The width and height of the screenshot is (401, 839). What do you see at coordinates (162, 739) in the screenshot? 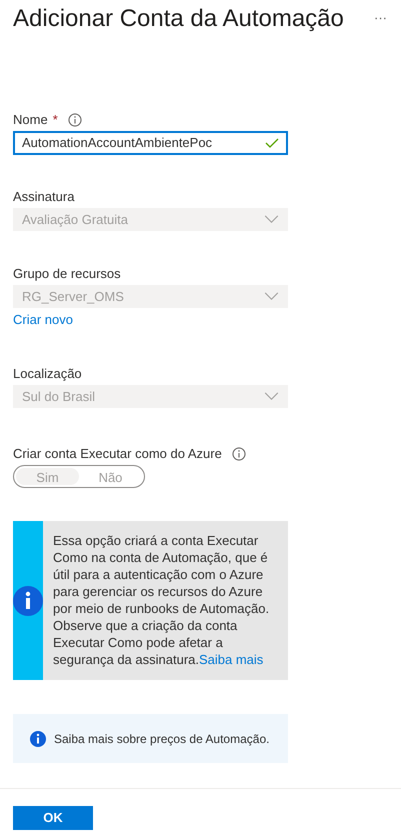
I see `pricing-text: Saiba mais sobre preços de Automação.` at bounding box center [162, 739].